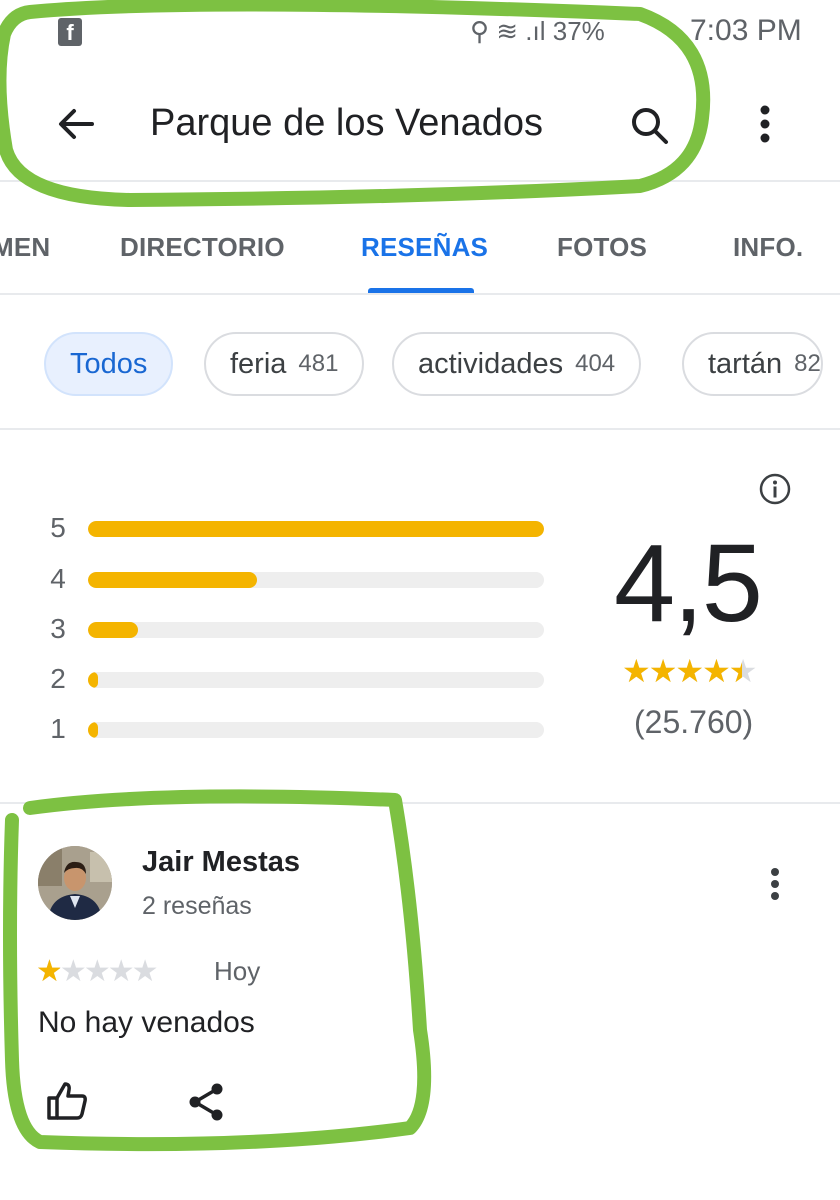  What do you see at coordinates (694, 722) in the screenshot?
I see `total-reviews: (25.760)` at bounding box center [694, 722].